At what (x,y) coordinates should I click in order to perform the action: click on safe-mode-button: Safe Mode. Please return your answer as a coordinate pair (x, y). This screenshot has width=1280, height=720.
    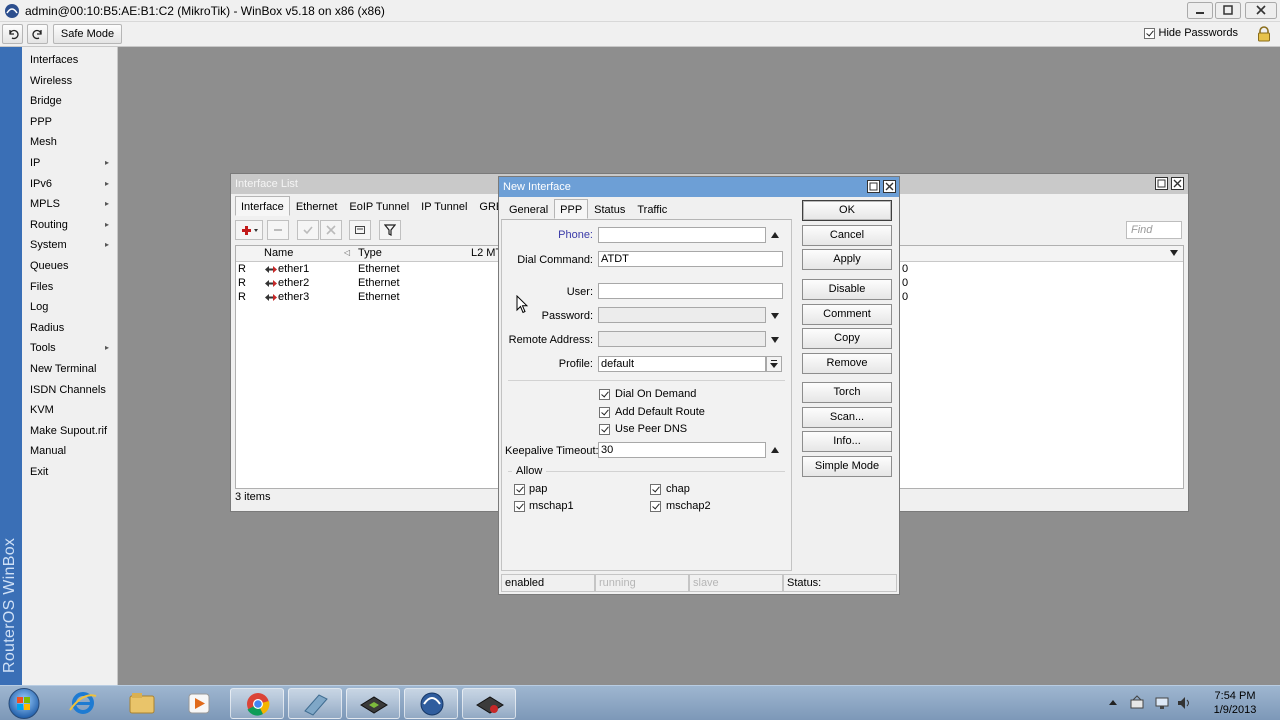
    Looking at the image, I should click on (87, 34).